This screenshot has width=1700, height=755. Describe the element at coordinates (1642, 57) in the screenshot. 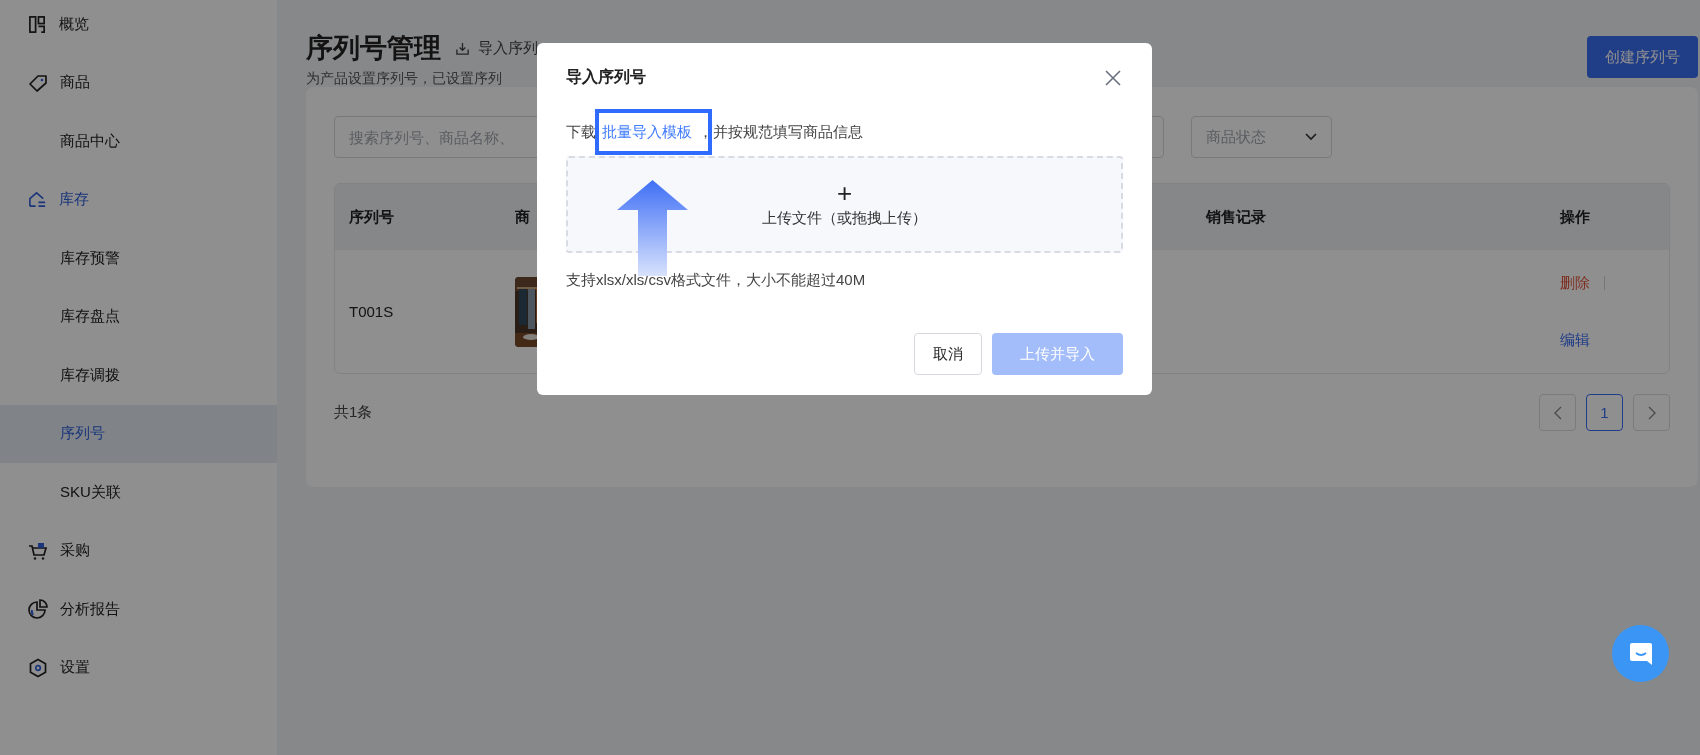

I see `create-button: 创建序列号` at that location.